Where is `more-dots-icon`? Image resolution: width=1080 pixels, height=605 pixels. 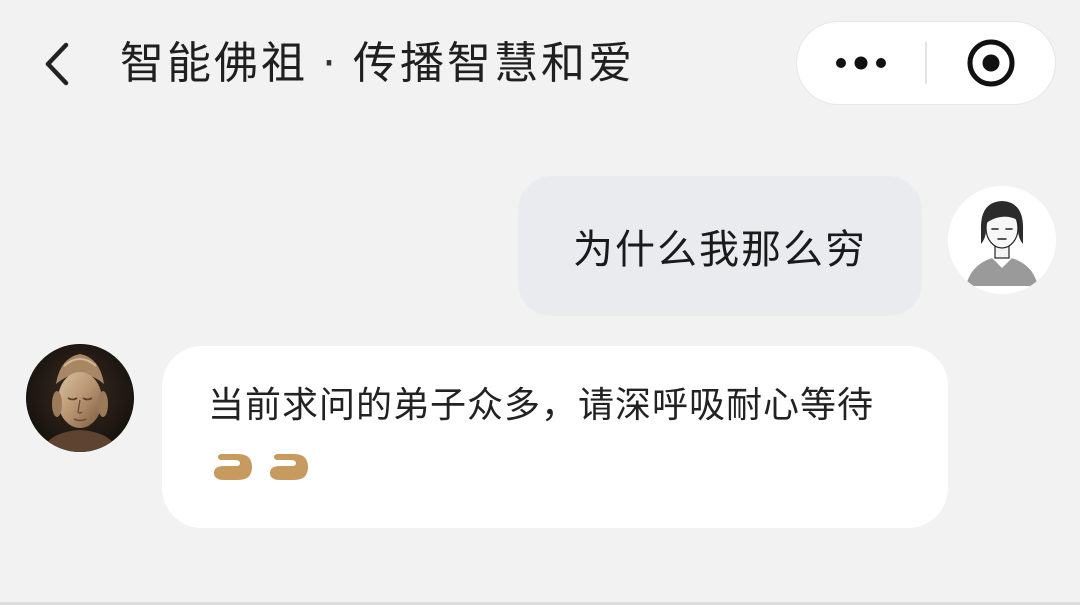 more-dots-icon is located at coordinates (861, 63).